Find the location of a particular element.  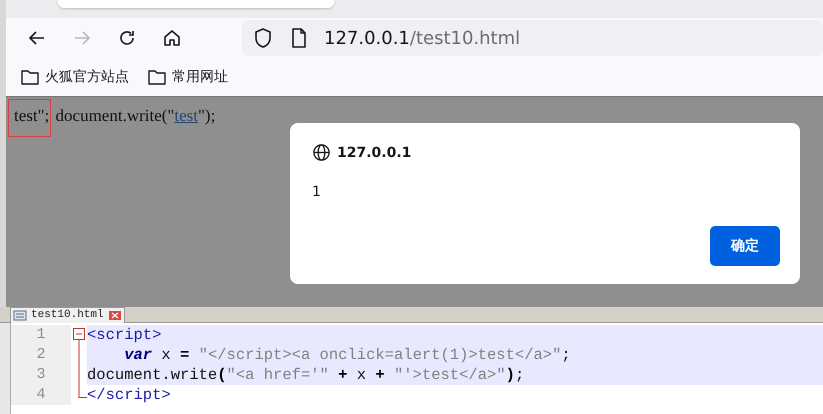

dialog-title: 127.0.0.1 is located at coordinates (374, 152).